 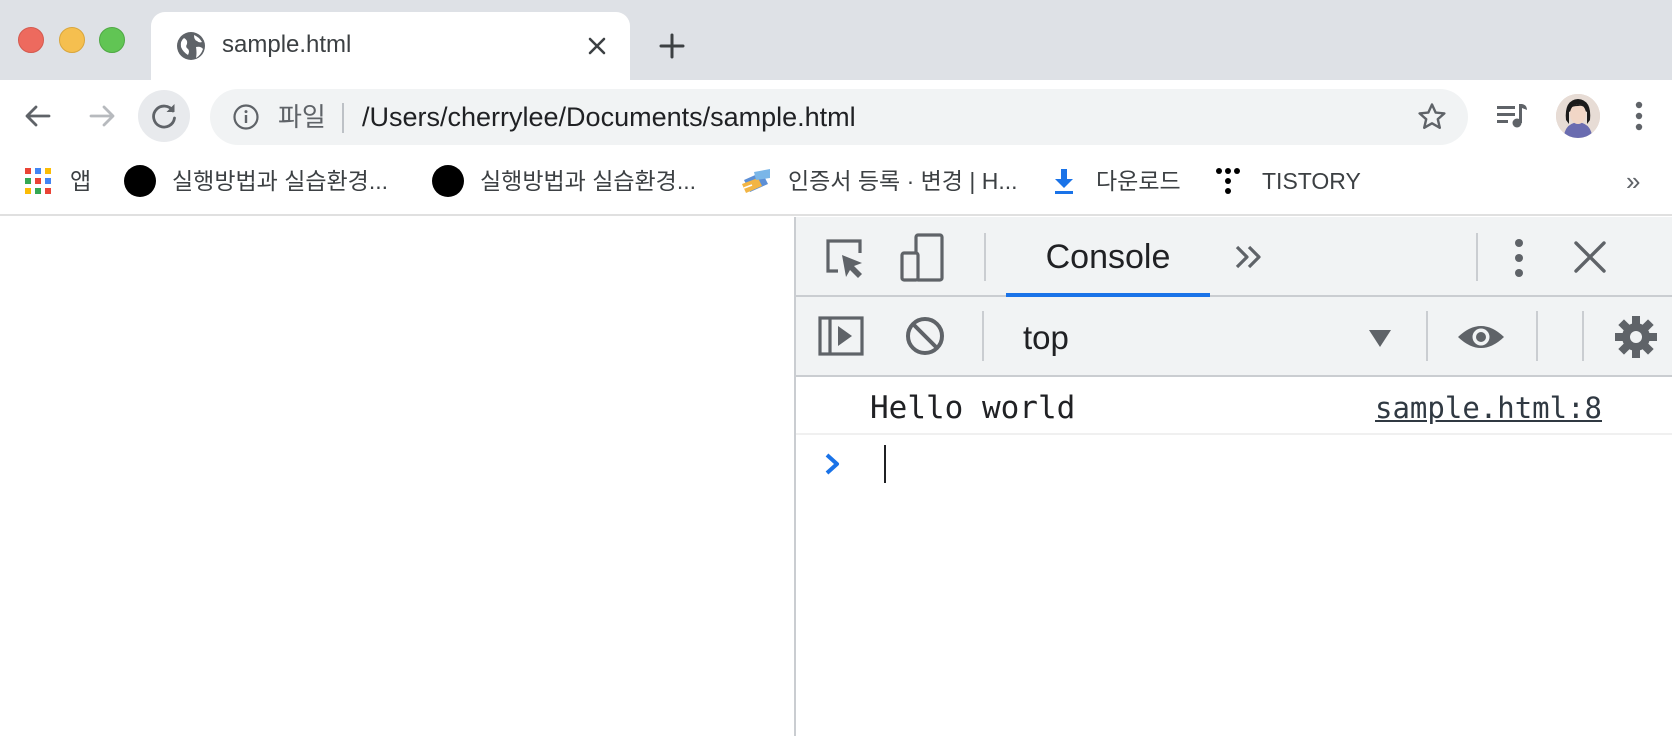 I want to click on device-toolbar-icon, so click(x=923, y=258).